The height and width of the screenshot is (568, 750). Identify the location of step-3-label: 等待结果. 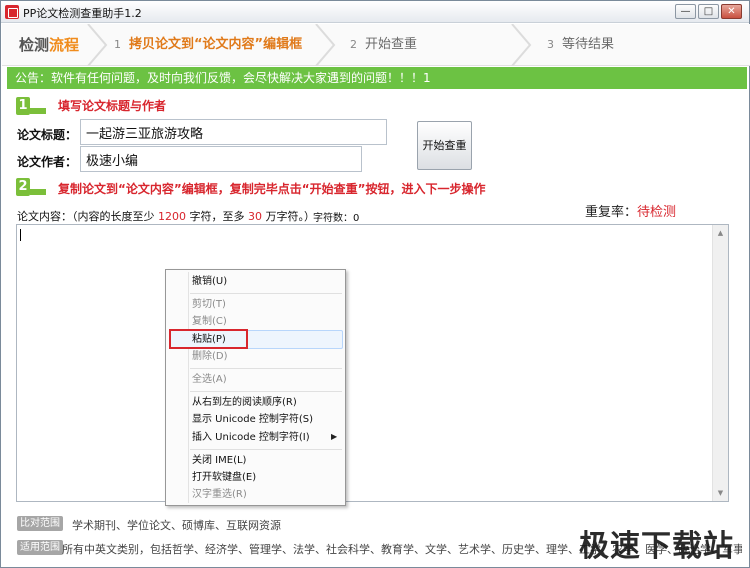
(588, 44).